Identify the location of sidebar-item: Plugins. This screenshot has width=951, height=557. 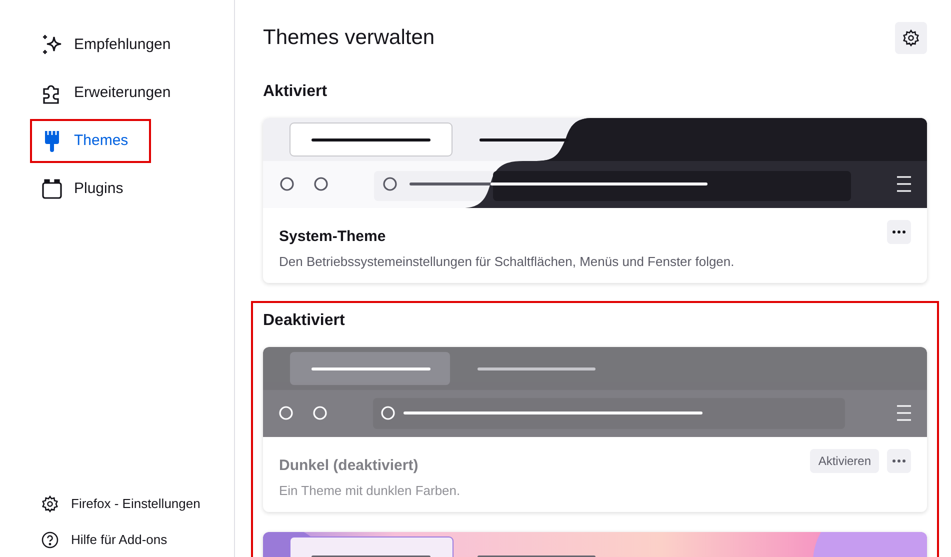
(90, 189).